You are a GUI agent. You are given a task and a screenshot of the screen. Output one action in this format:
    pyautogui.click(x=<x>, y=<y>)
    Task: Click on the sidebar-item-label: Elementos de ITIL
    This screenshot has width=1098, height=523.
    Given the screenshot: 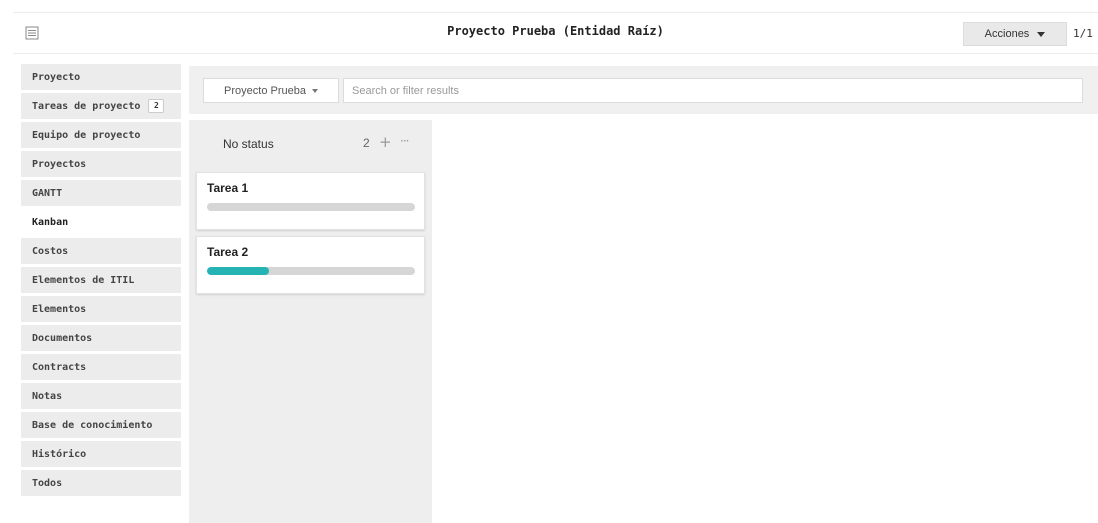 What is the action you would take?
    pyautogui.click(x=83, y=280)
    